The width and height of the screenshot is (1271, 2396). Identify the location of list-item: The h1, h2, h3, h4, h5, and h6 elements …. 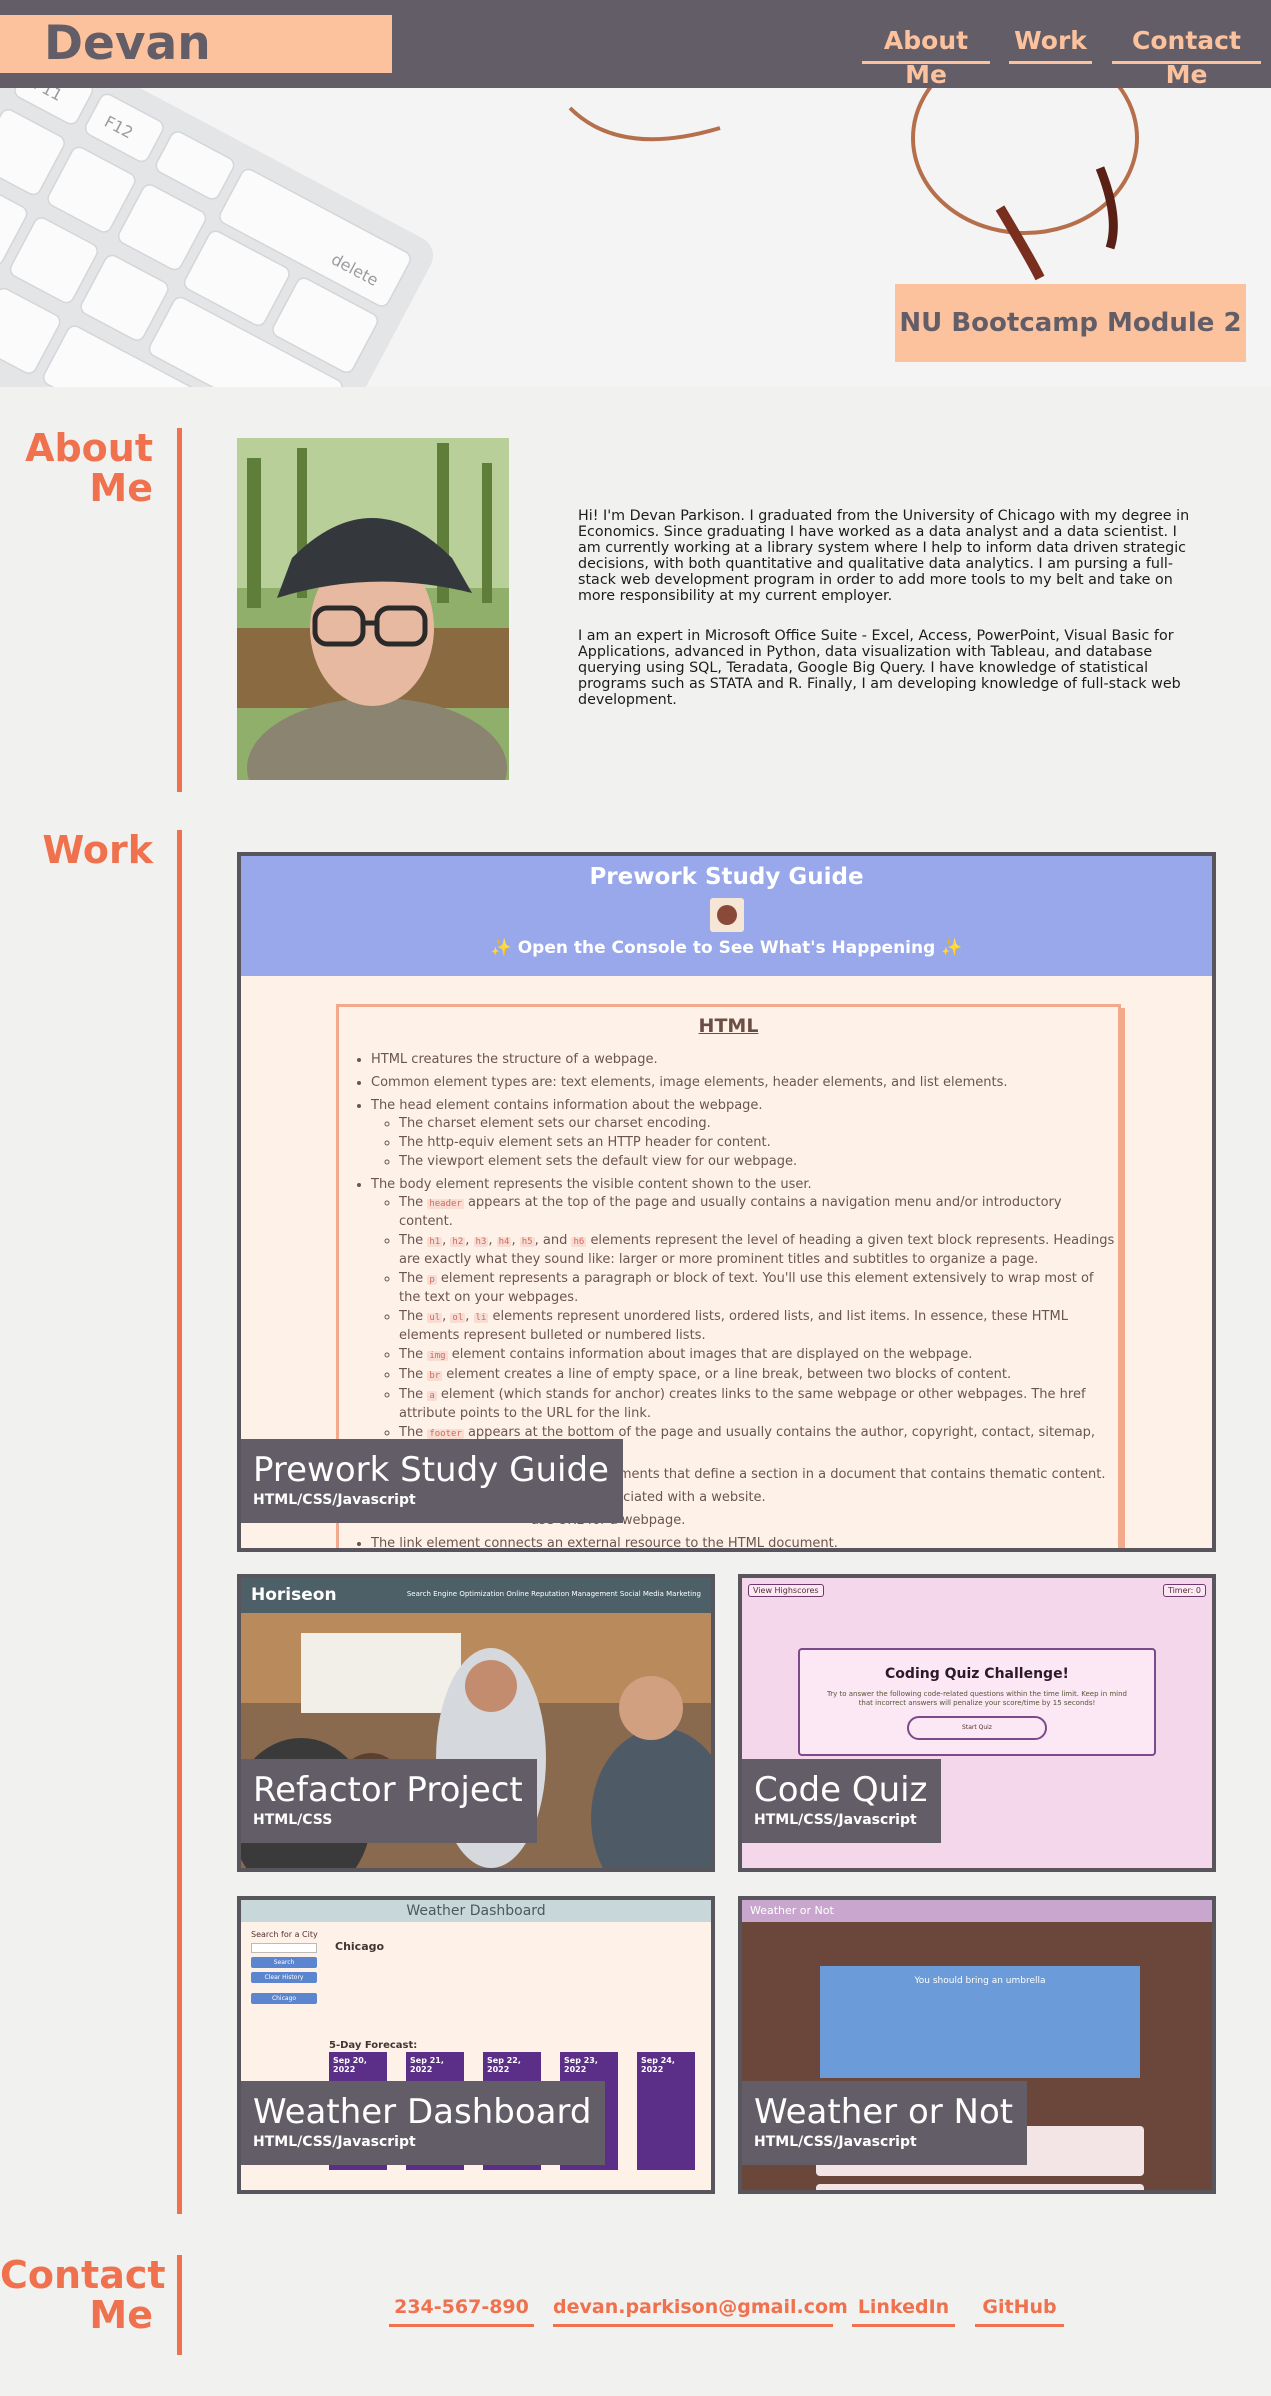
(758, 1250).